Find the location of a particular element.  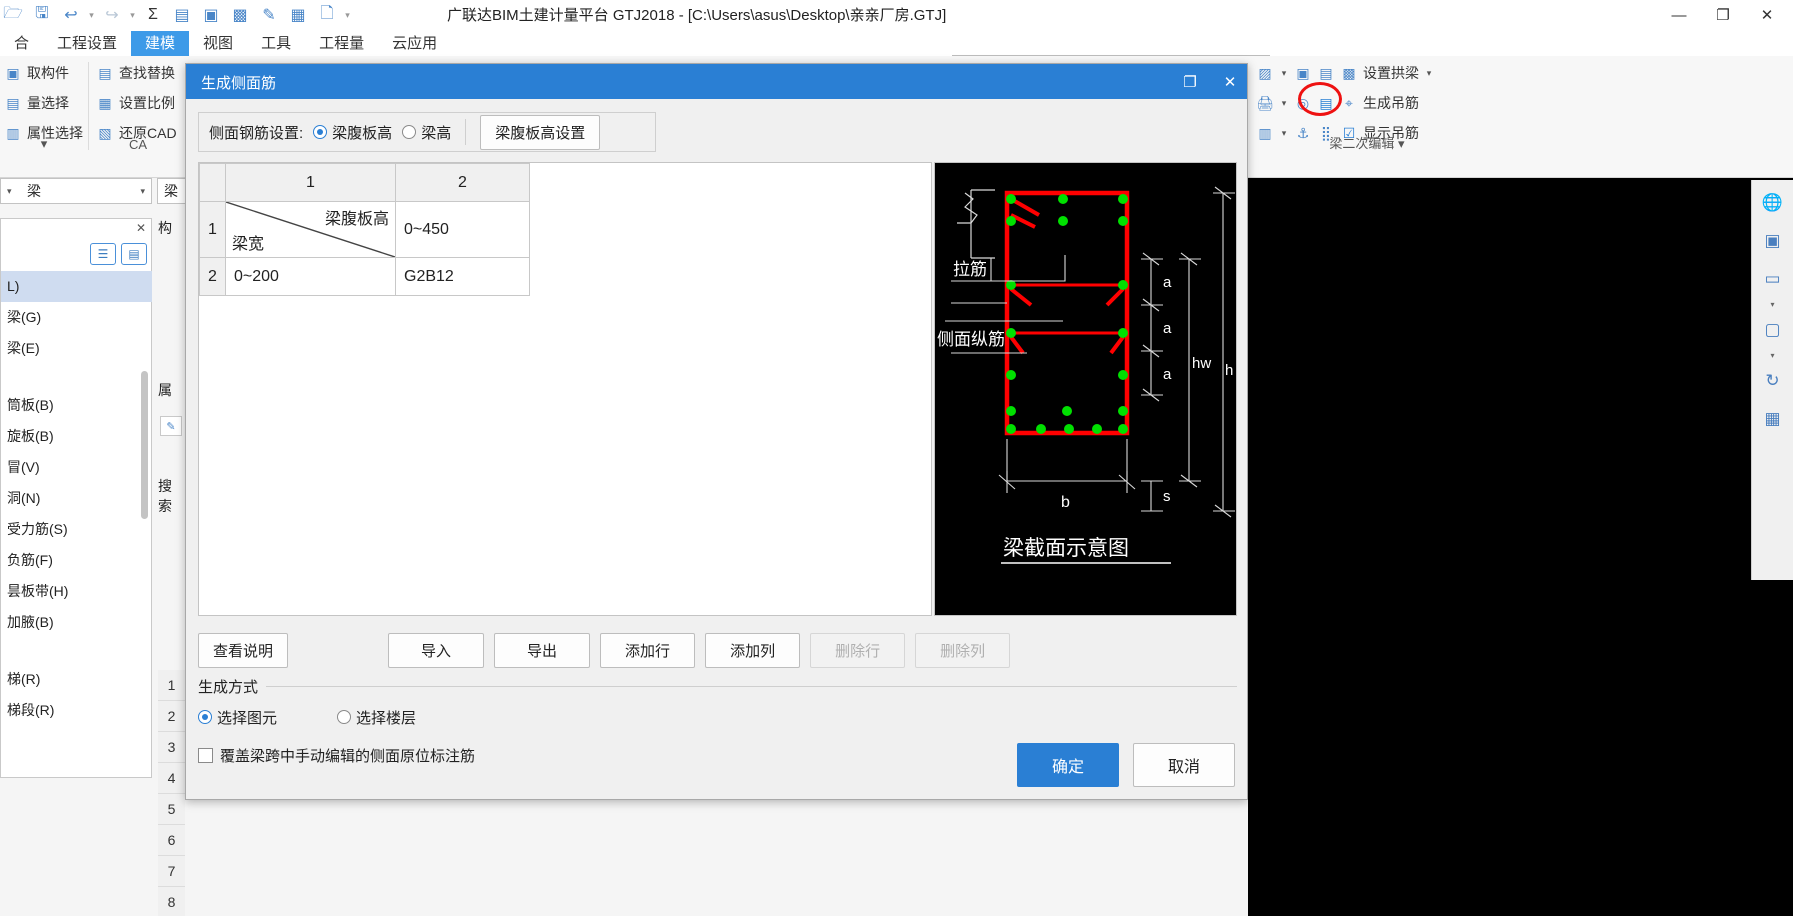

layer-icon: ▢ is located at coordinates (1773, 330).